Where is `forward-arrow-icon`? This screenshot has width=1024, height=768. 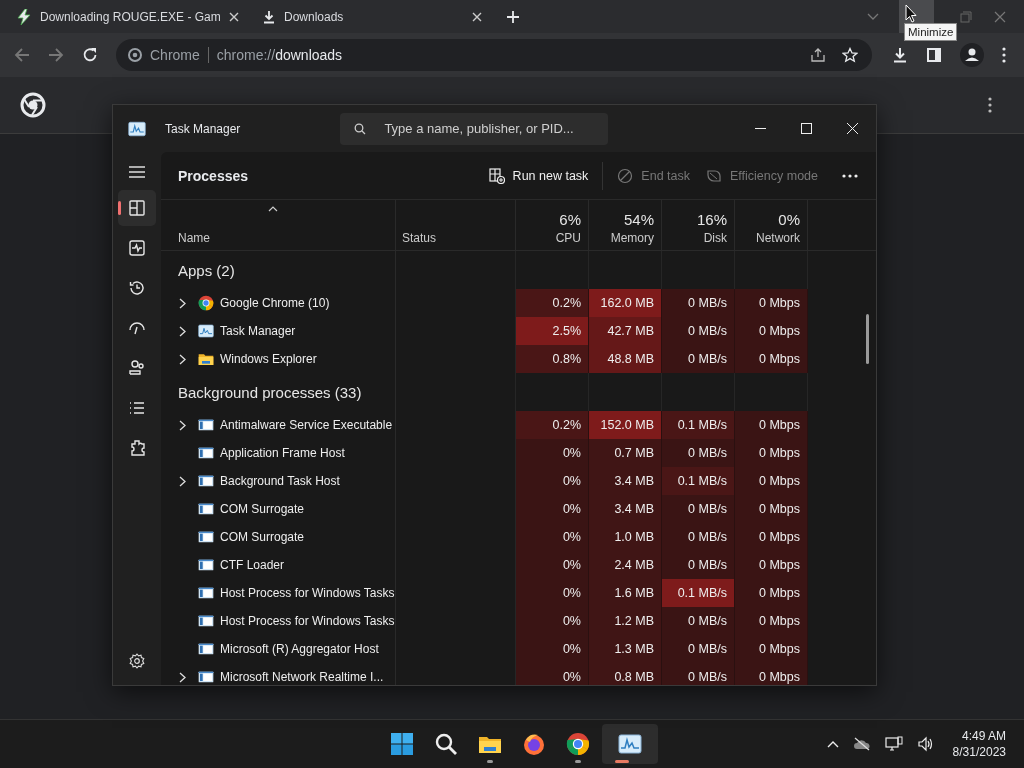 forward-arrow-icon is located at coordinates (56, 55).